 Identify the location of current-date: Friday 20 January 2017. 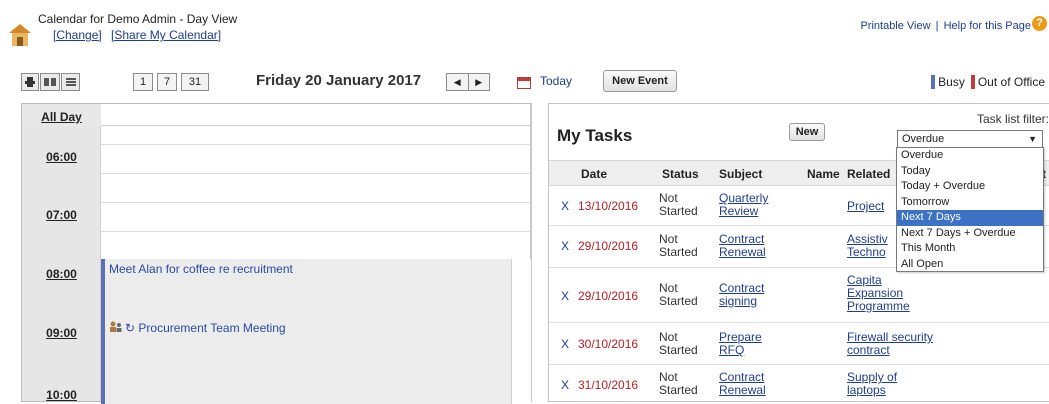
(339, 80).